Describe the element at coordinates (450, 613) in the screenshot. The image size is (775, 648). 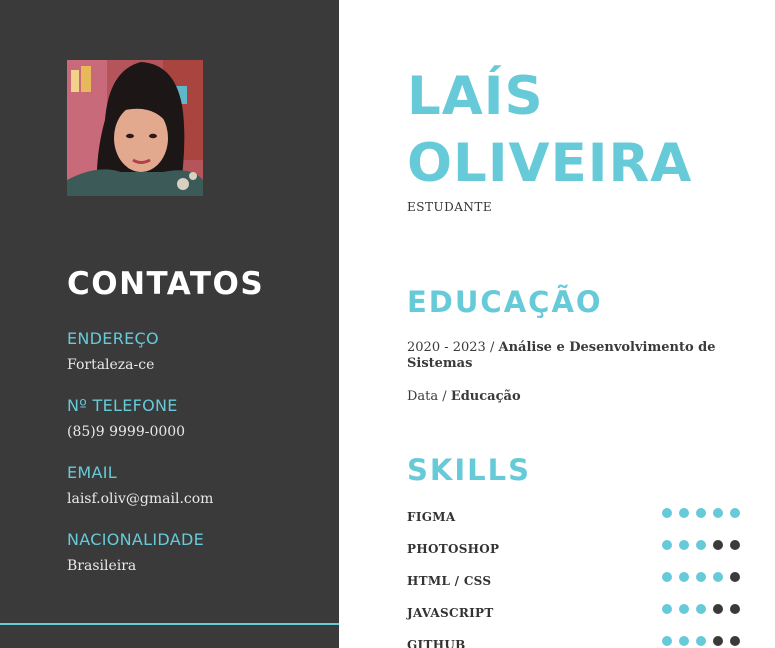
I see `skill-name-javascript: JAVASCRIPT` at that location.